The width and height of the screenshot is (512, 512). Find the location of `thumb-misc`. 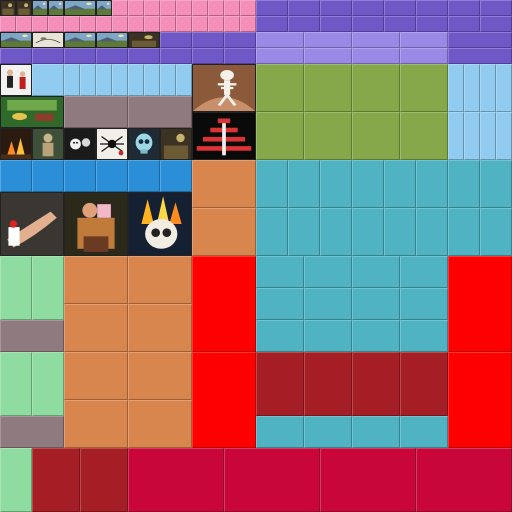

thumb-misc is located at coordinates (176, 144).